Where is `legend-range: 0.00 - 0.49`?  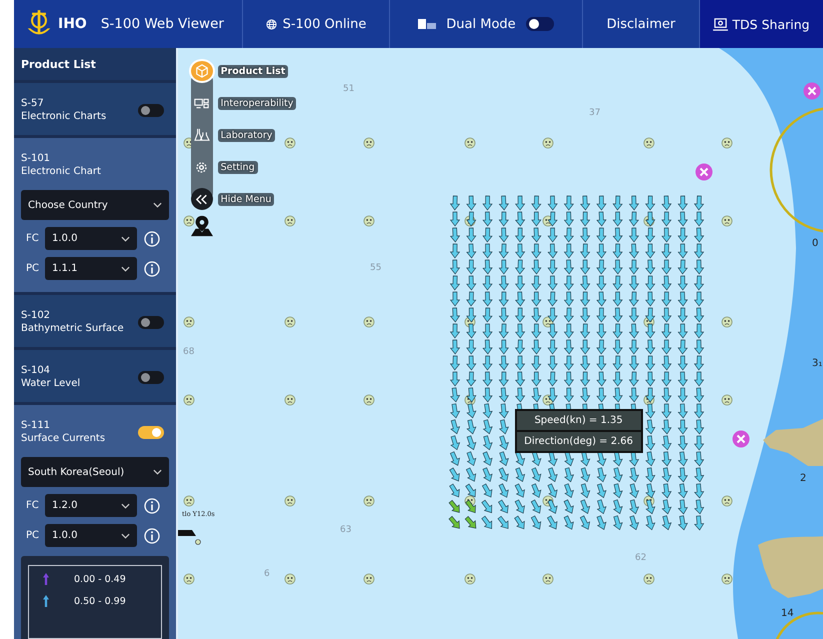 legend-range: 0.00 - 0.49 is located at coordinates (100, 579).